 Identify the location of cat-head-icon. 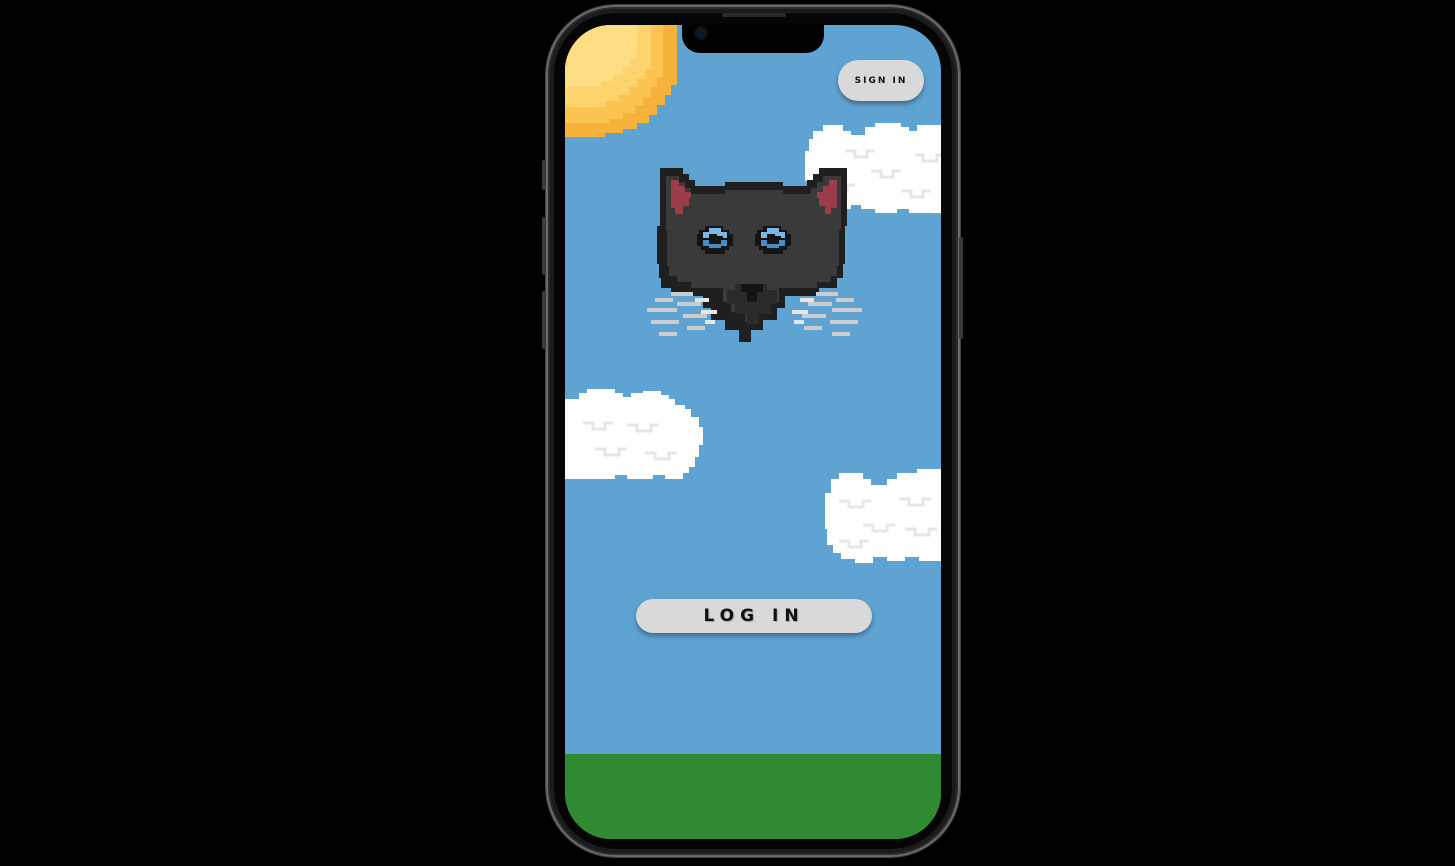
(754, 255).